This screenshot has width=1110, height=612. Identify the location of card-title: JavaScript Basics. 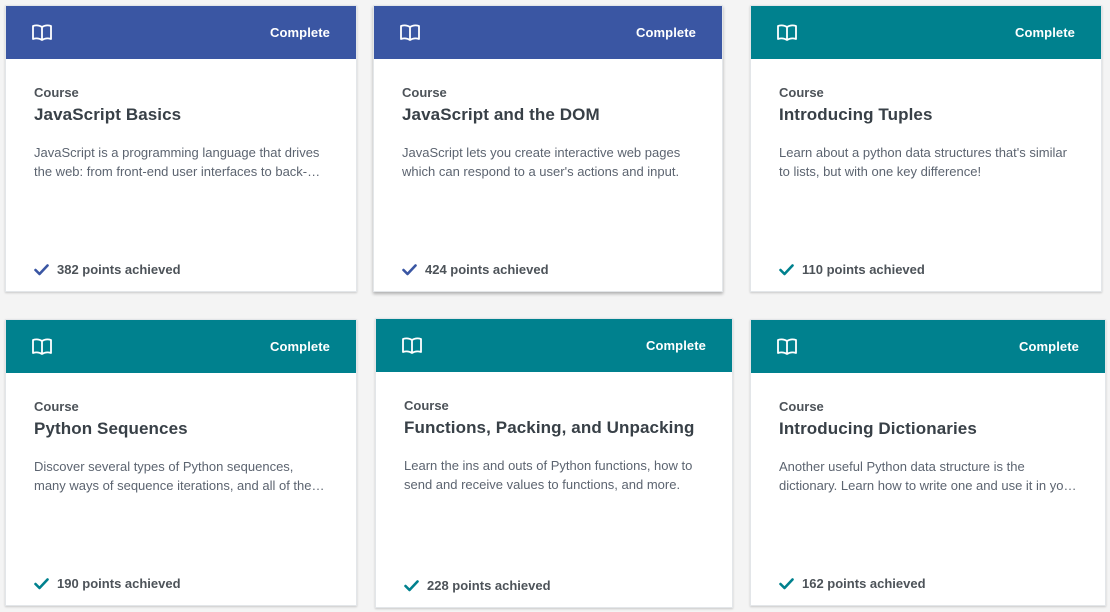
(181, 115).